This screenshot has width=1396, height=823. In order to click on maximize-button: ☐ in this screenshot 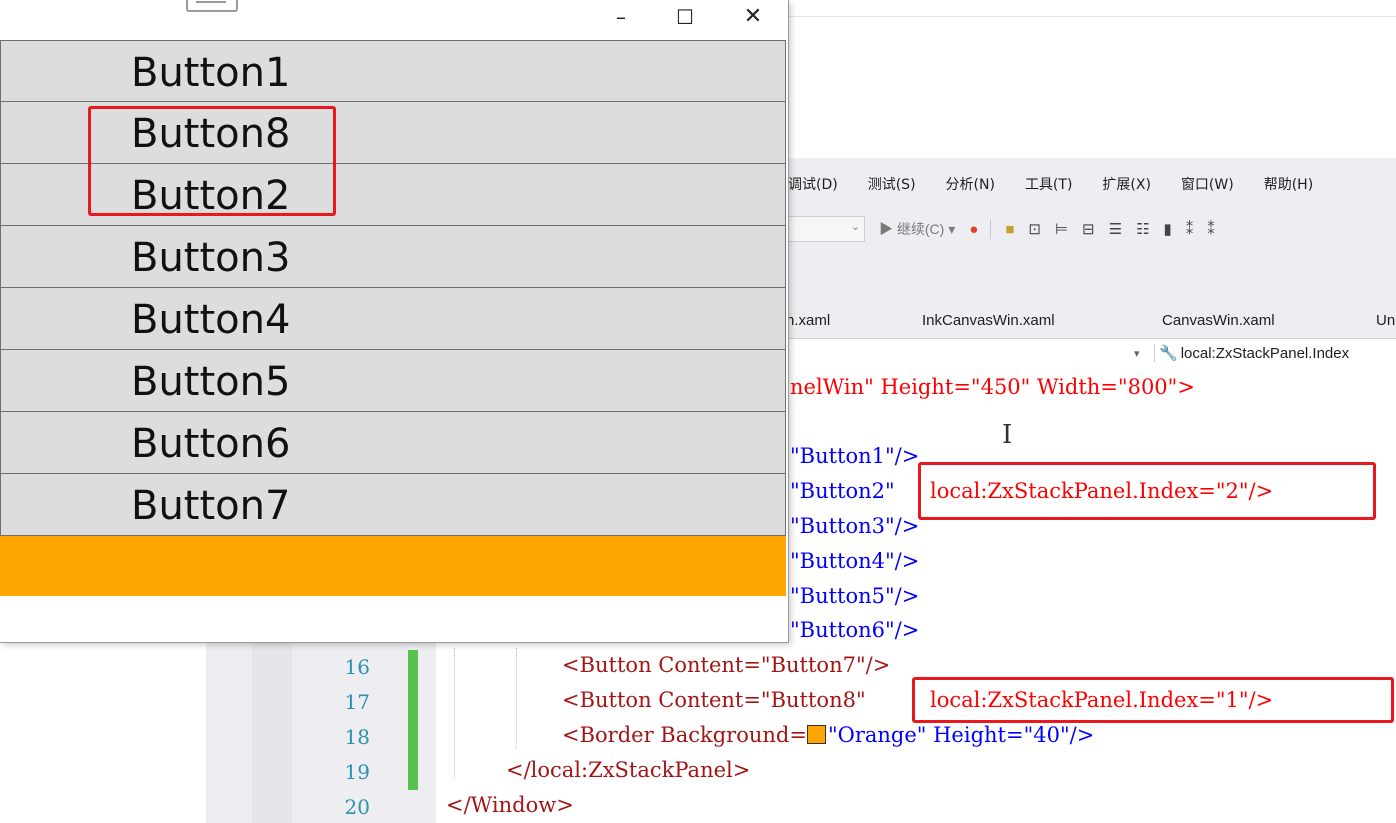, I will do `click(685, 17)`.